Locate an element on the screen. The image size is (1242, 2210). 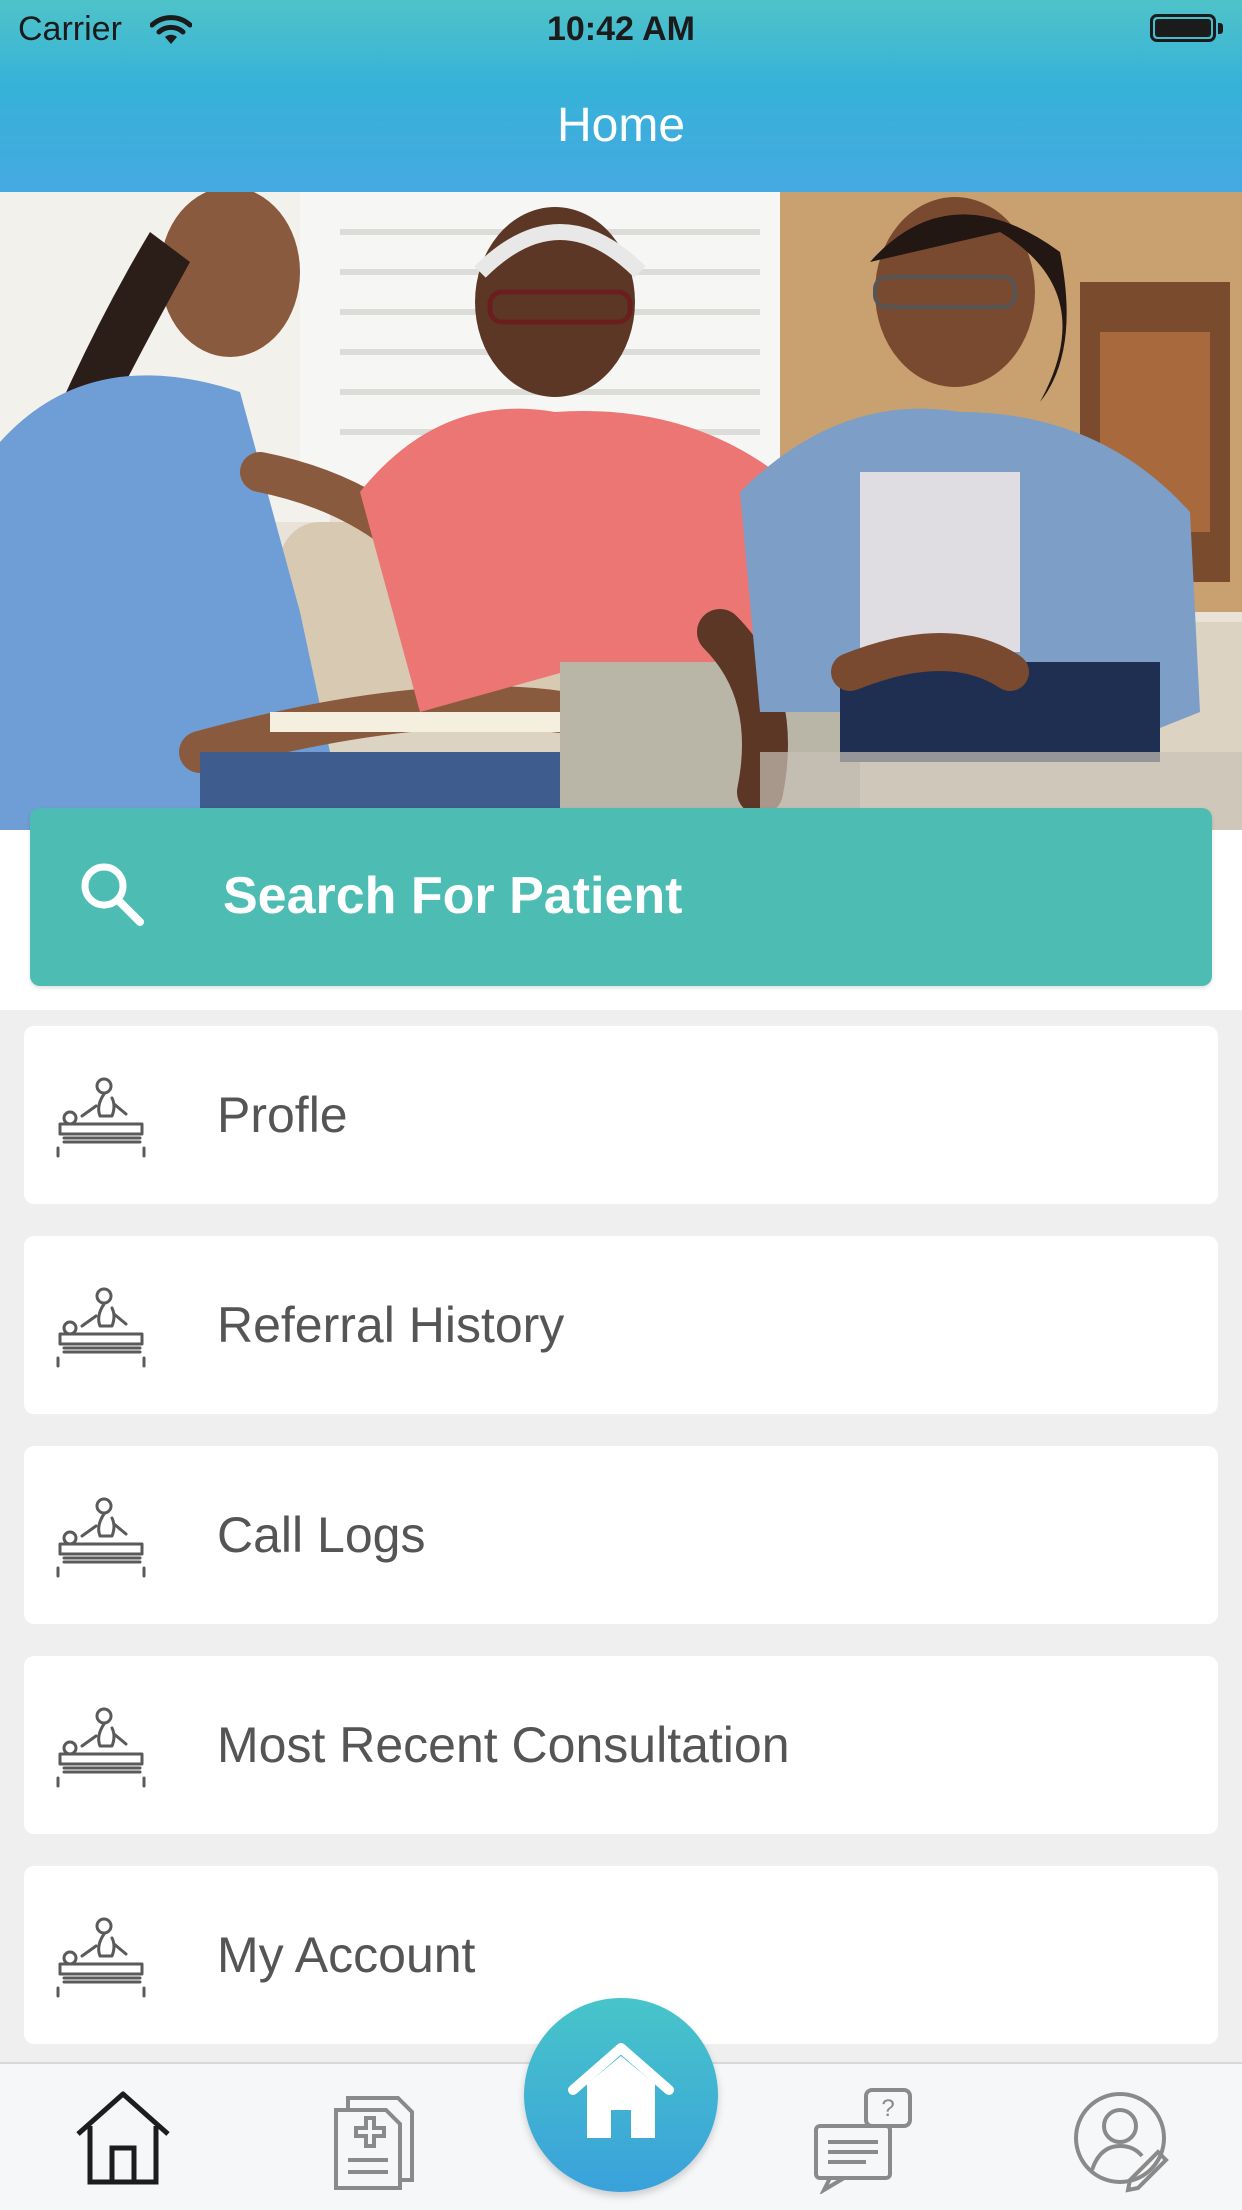
home-outline-icon is located at coordinates (123, 2138).